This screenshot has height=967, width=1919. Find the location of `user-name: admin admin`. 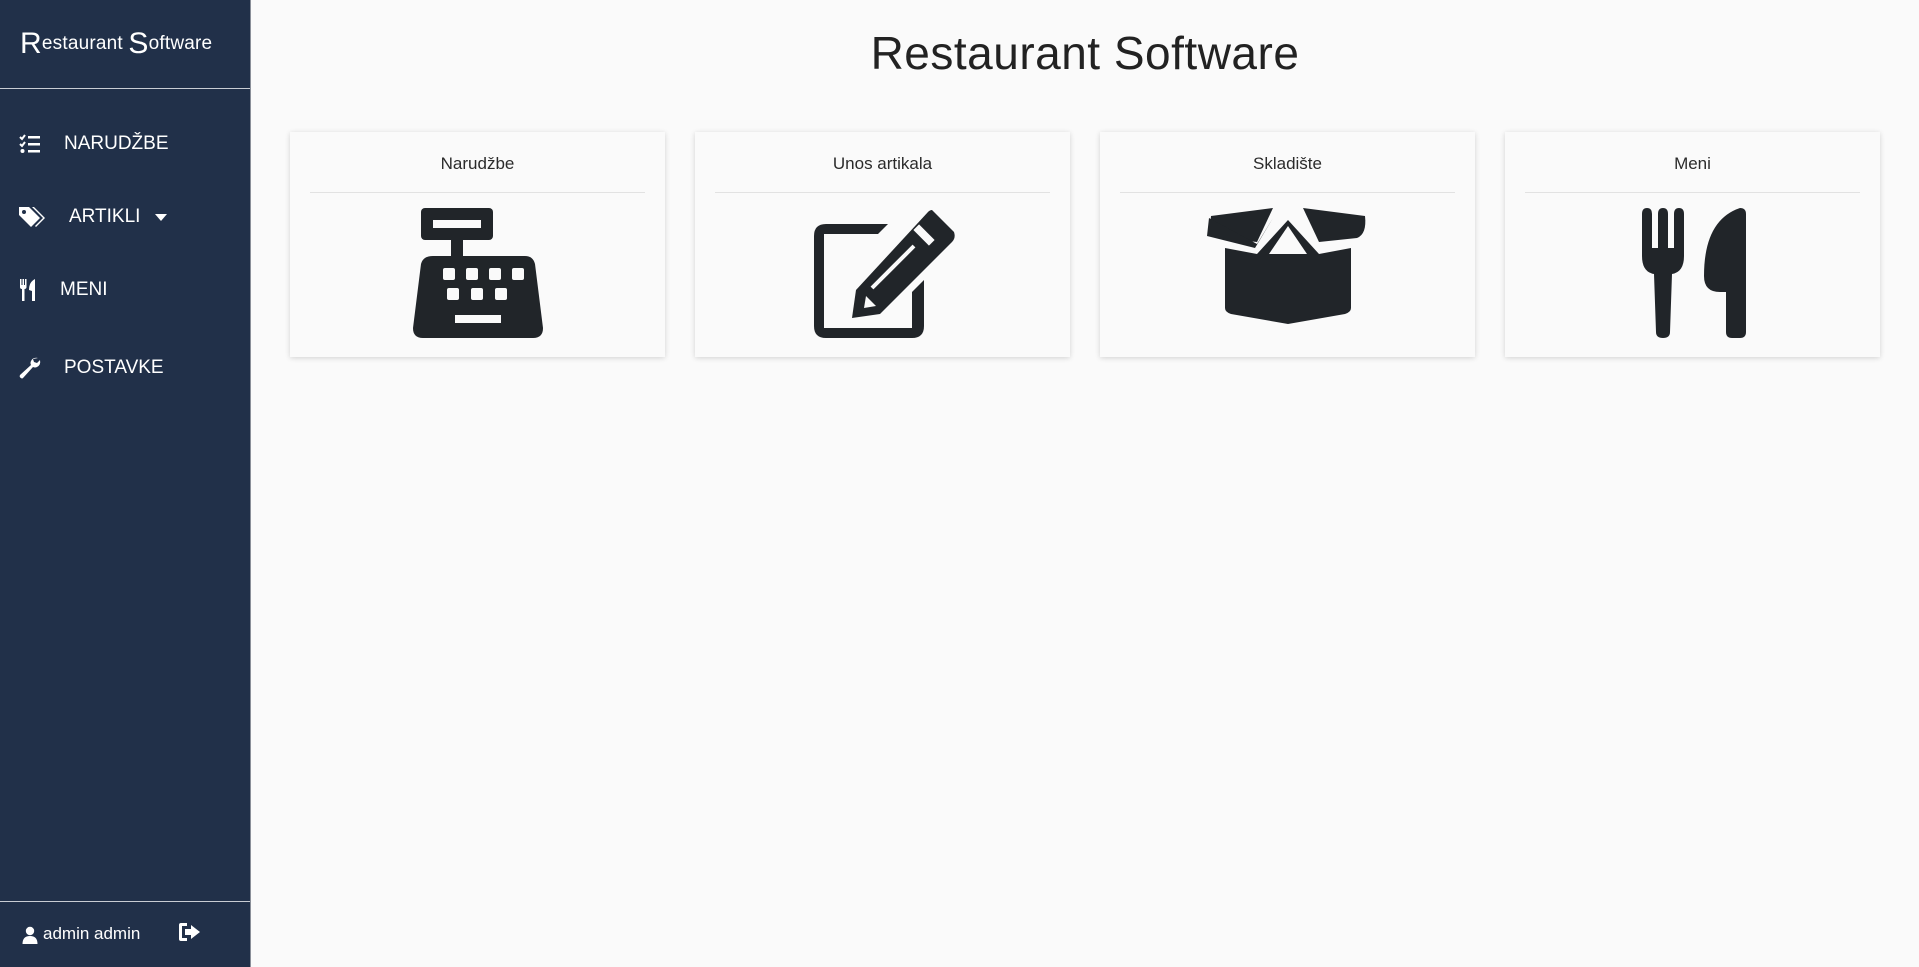

user-name: admin admin is located at coordinates (91, 934).